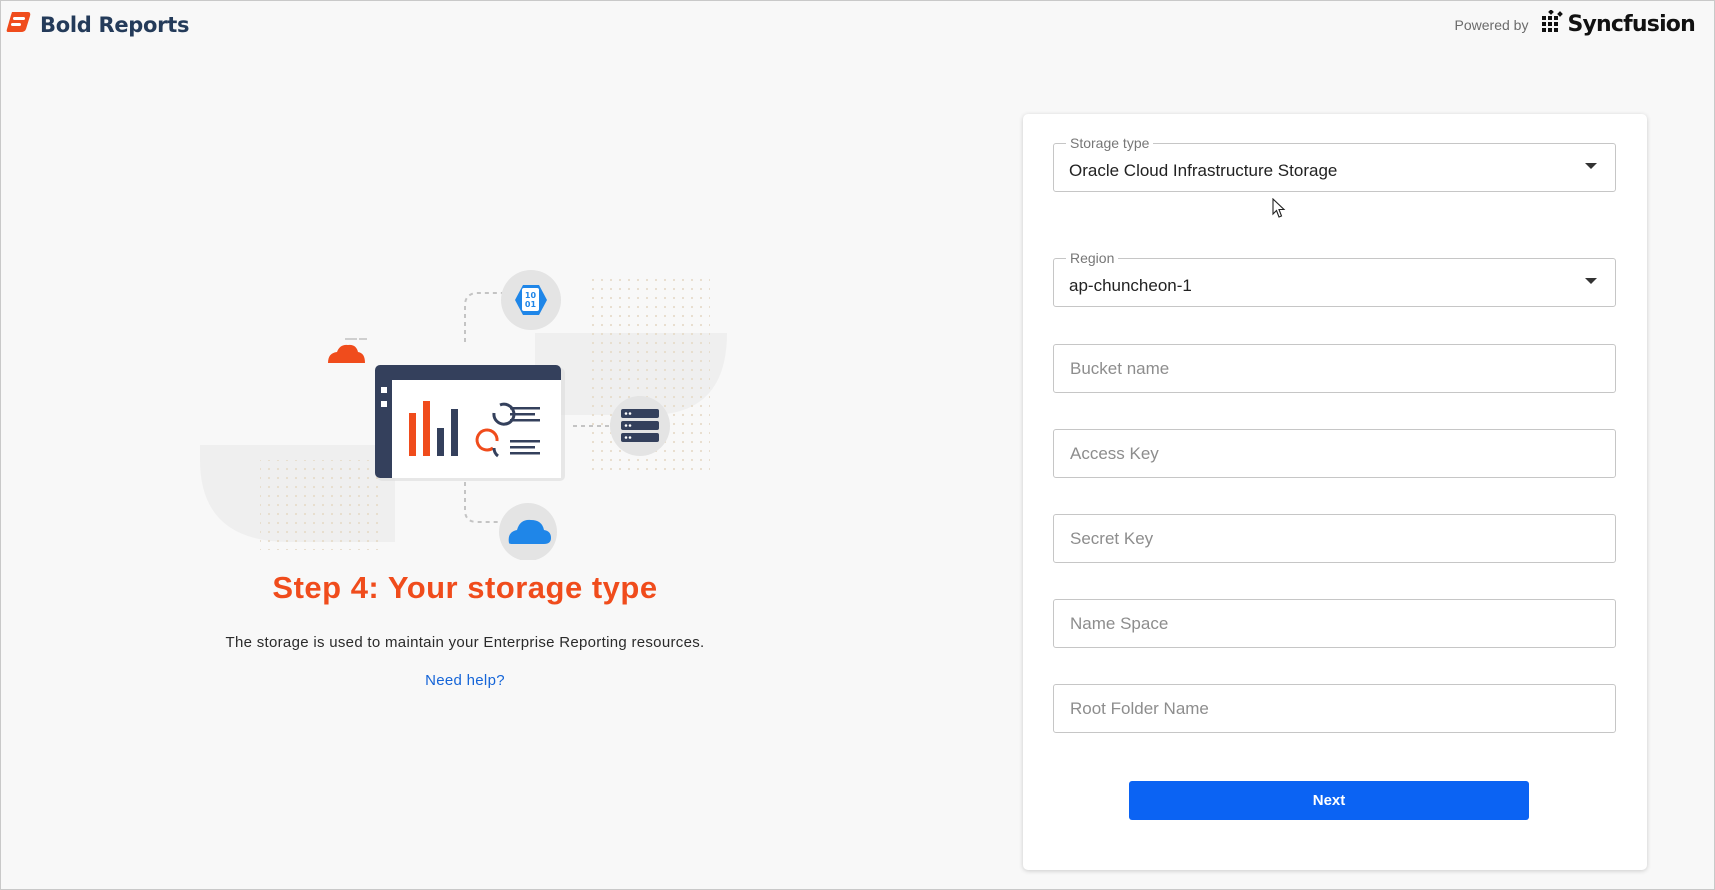  Describe the element at coordinates (1203, 170) in the screenshot. I see `storage-type-value: Oracle Cloud Infrastructure Storage` at that location.